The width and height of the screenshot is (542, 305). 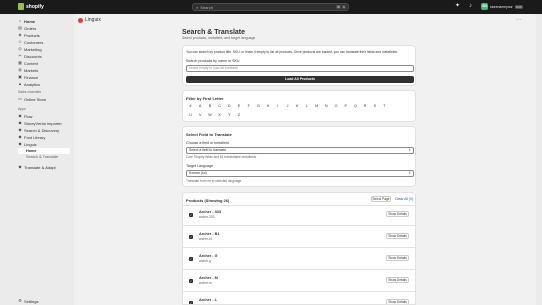 What do you see at coordinates (28, 77) in the screenshot?
I see `sidebar-item-finance: ▣ Finance` at bounding box center [28, 77].